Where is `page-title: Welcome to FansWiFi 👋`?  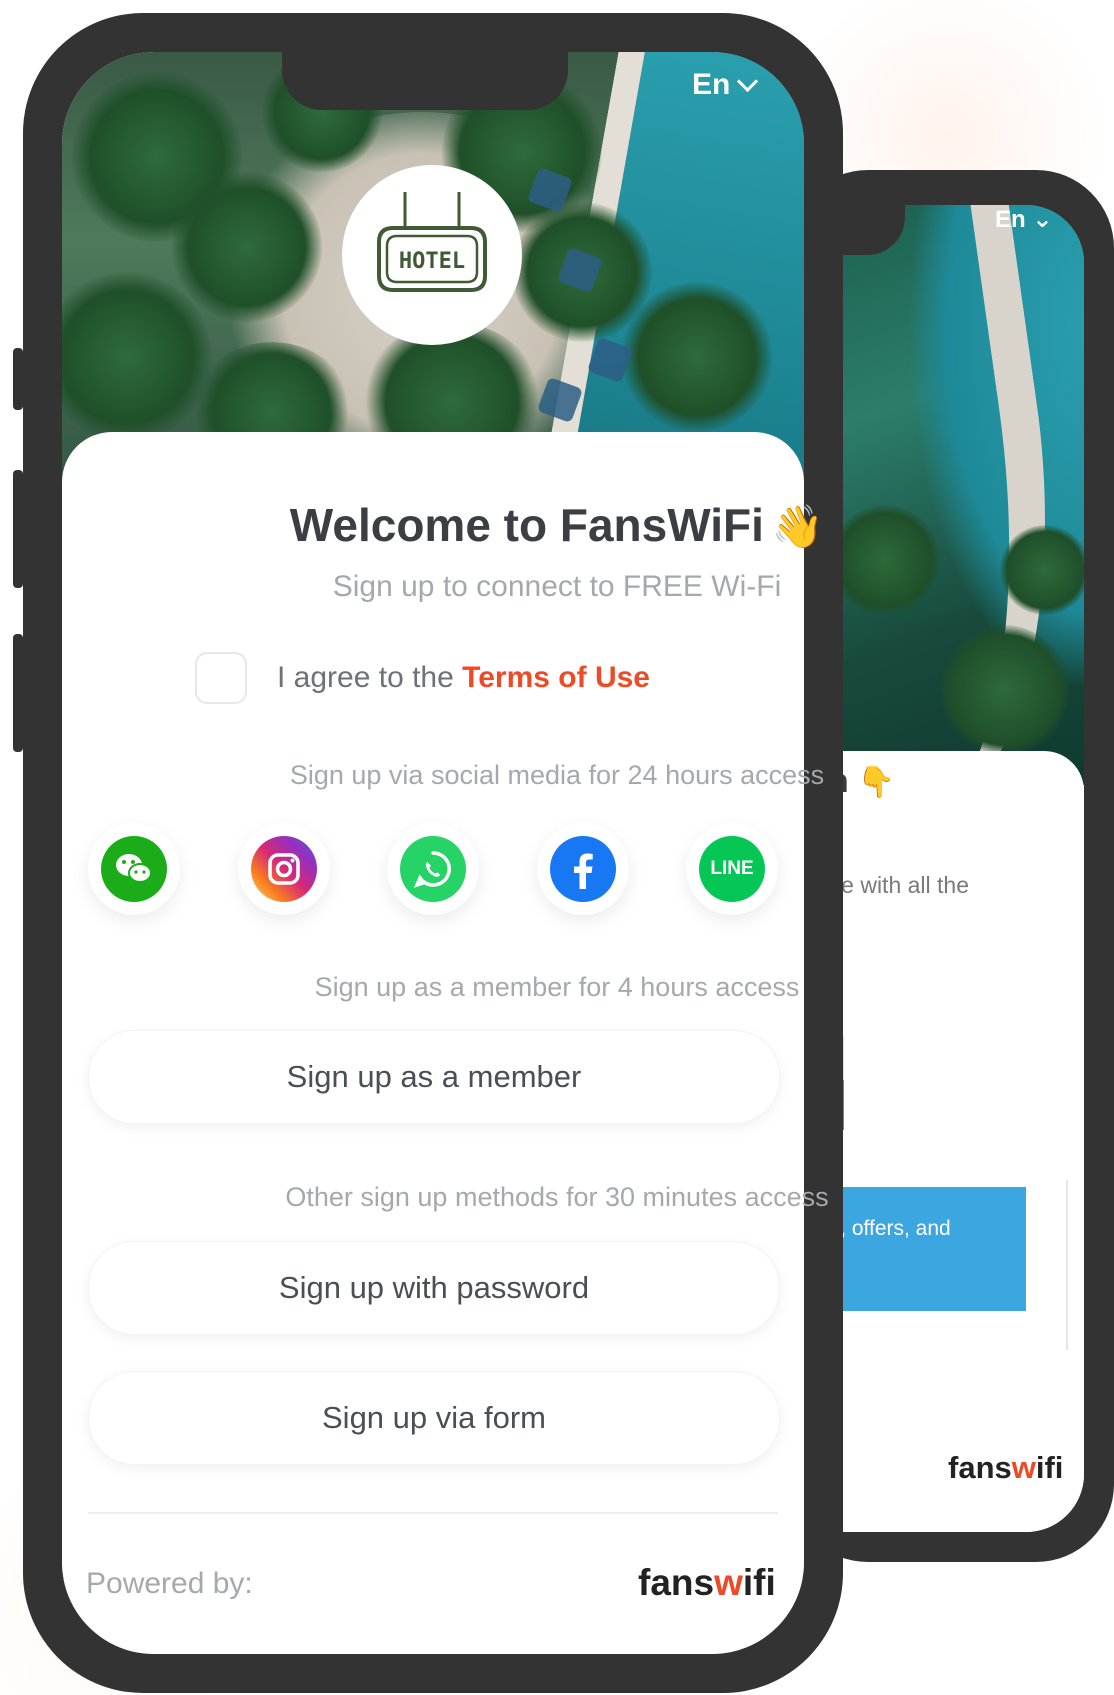 page-title: Welcome to FansWiFi 👋 is located at coordinates (557, 525).